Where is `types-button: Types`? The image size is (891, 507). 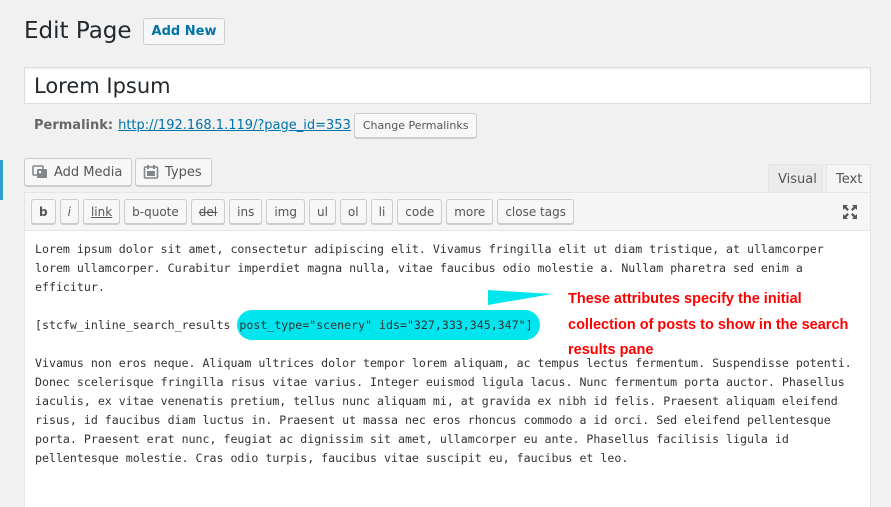
types-button: Types is located at coordinates (173, 172).